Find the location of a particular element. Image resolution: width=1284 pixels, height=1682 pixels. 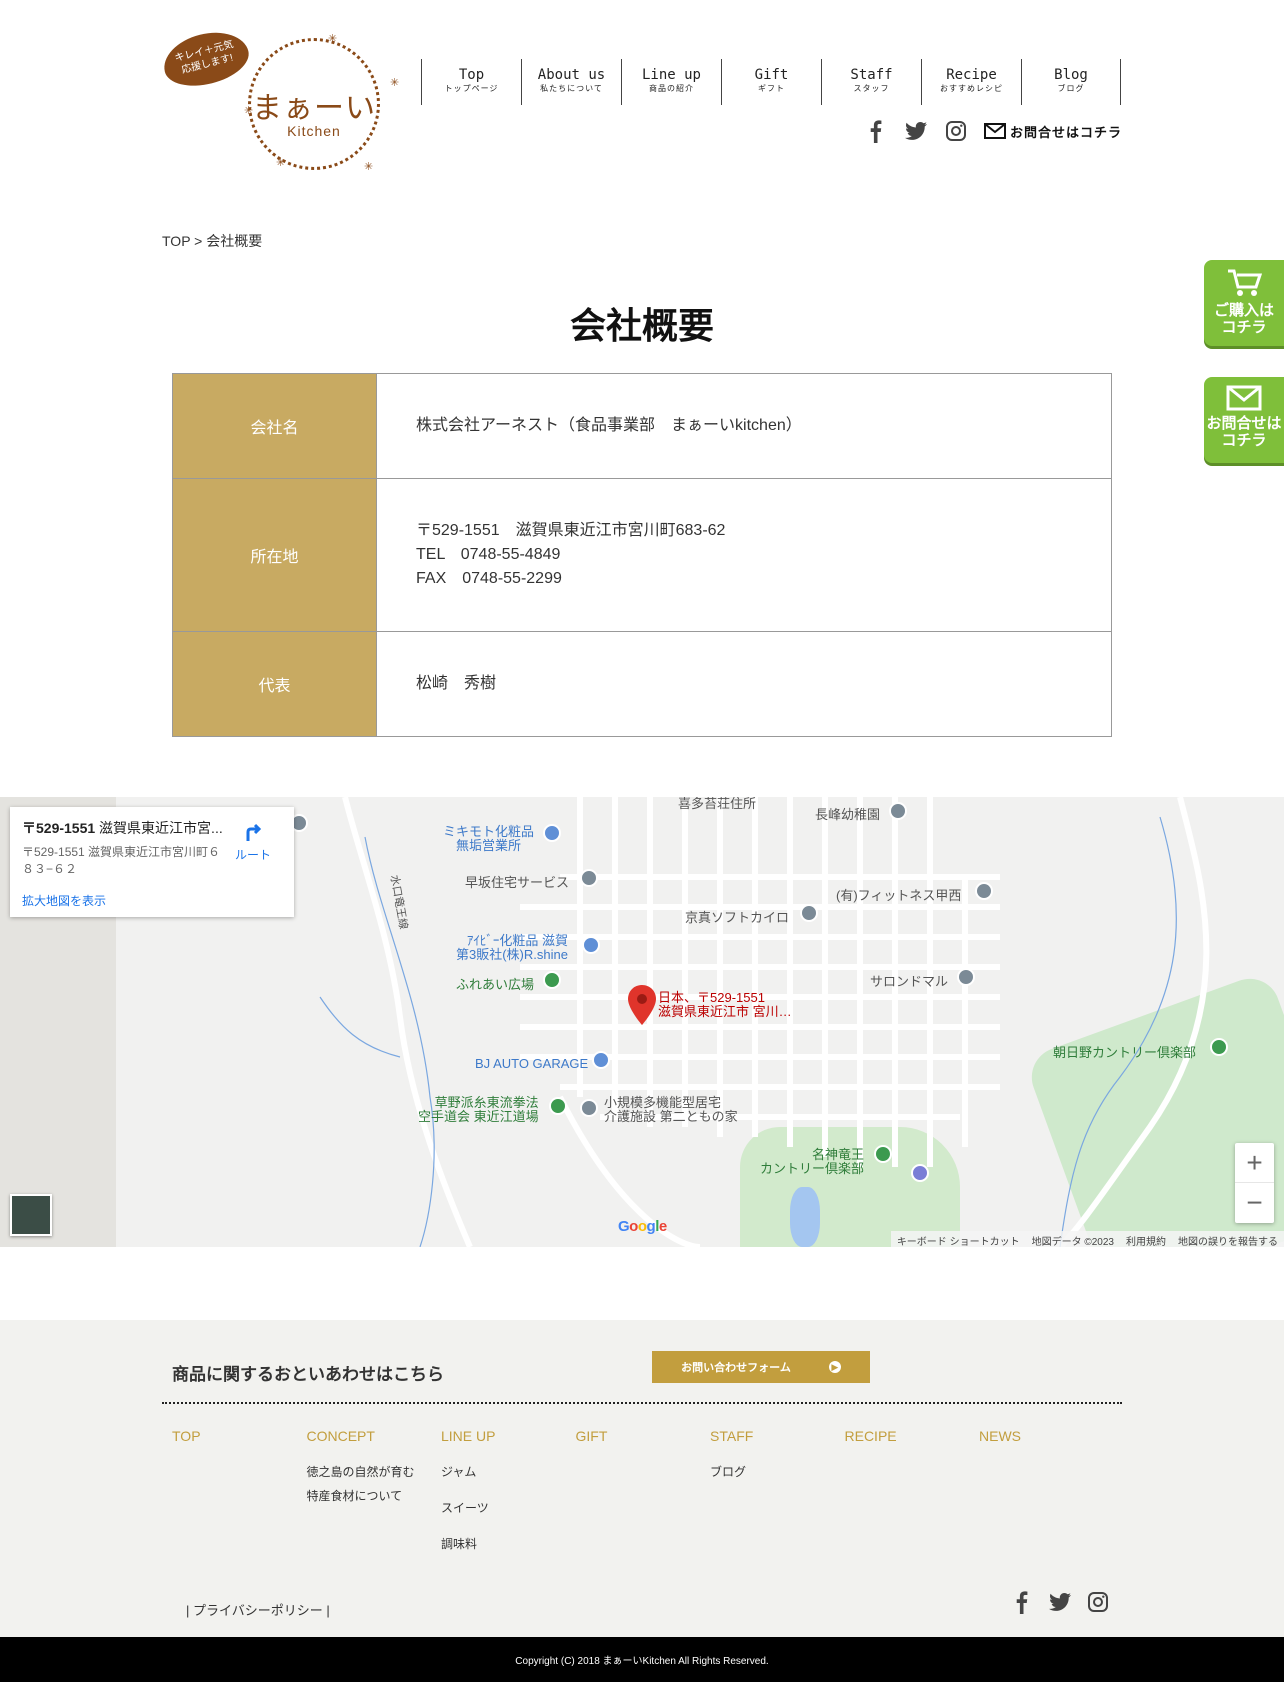

footer-link-recipe: RECIPE is located at coordinates (871, 1436).